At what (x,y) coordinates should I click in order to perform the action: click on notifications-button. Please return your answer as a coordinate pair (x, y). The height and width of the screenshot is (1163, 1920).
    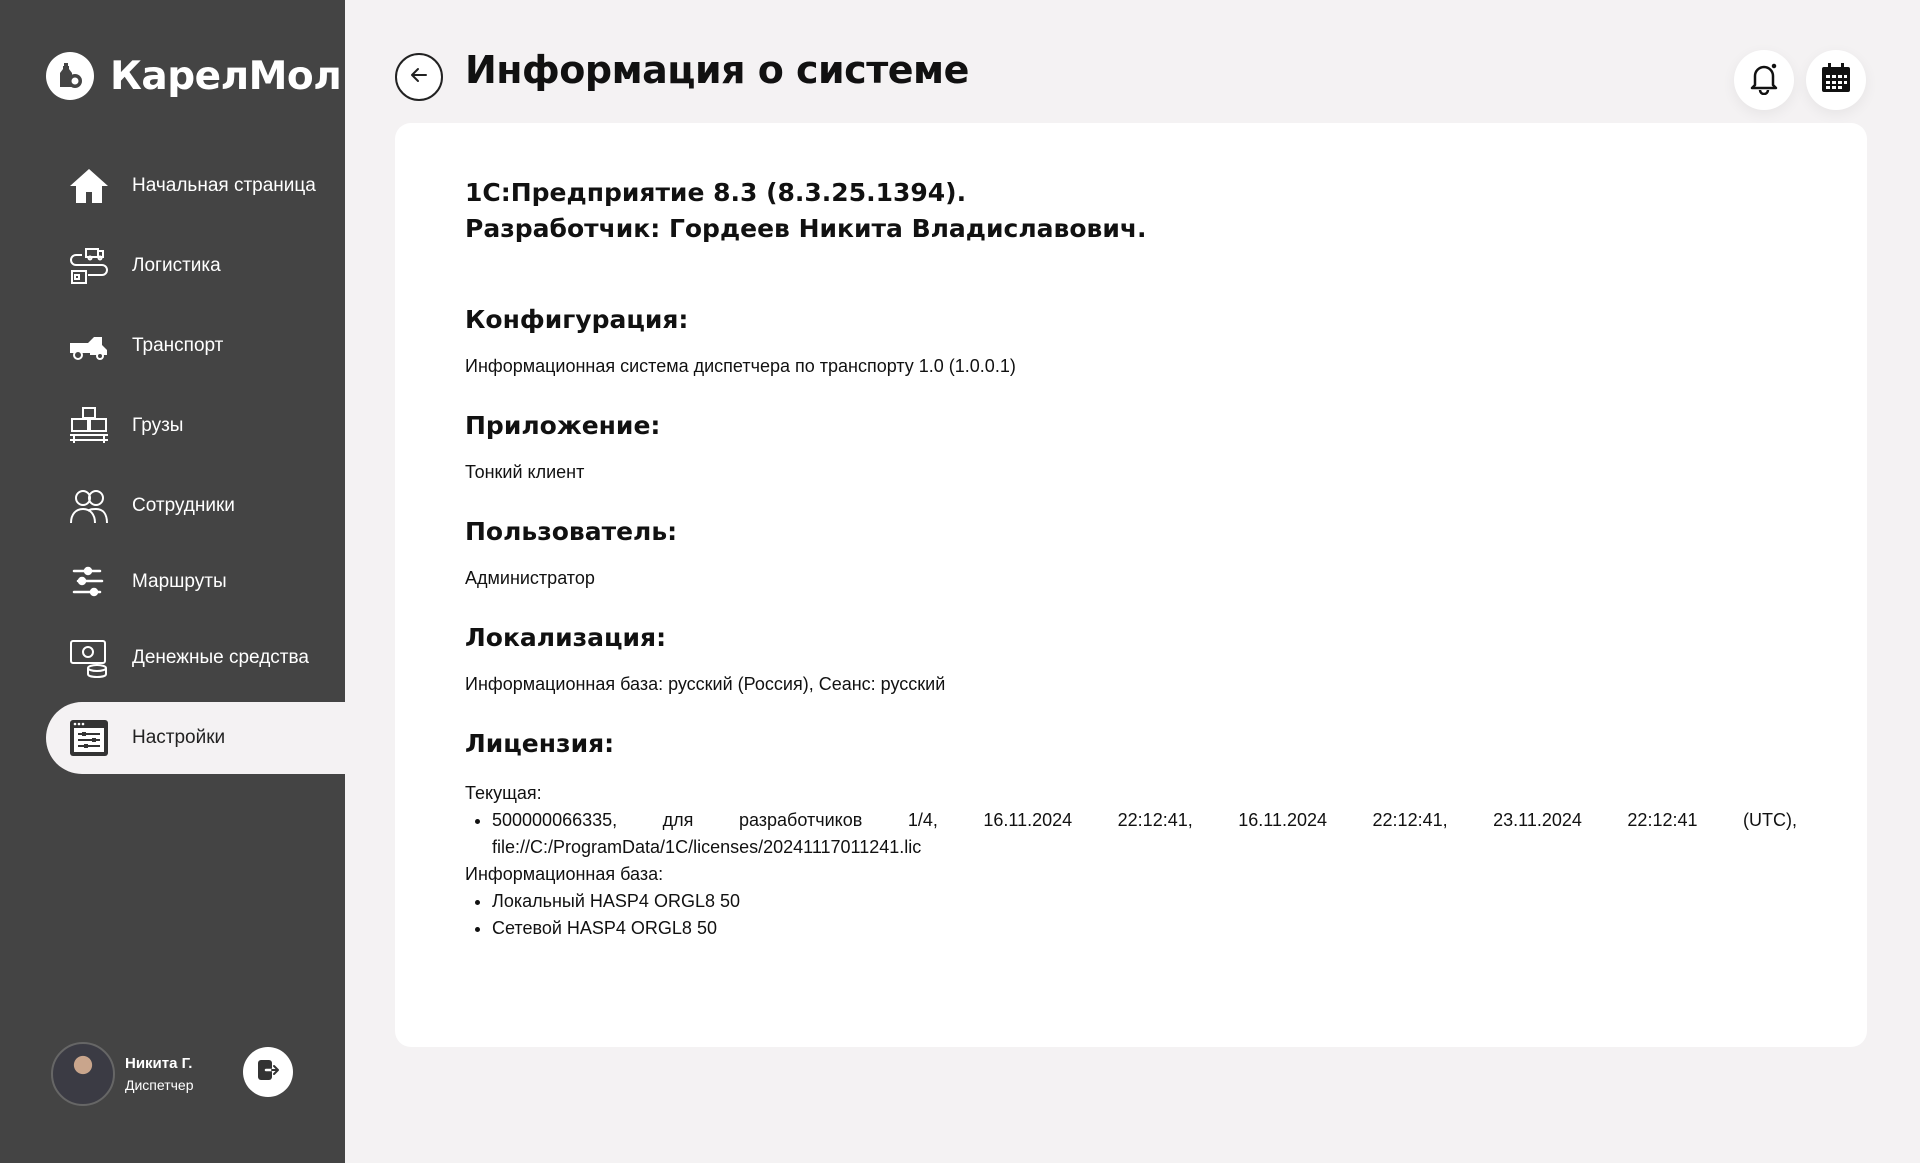
    Looking at the image, I should click on (1764, 80).